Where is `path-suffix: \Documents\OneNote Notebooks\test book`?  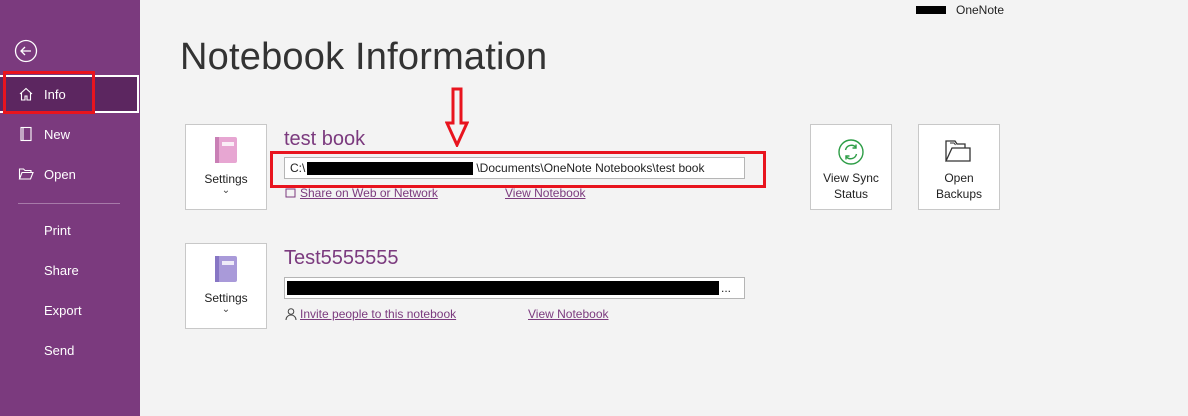 path-suffix: \Documents\OneNote Notebooks\test book is located at coordinates (590, 168).